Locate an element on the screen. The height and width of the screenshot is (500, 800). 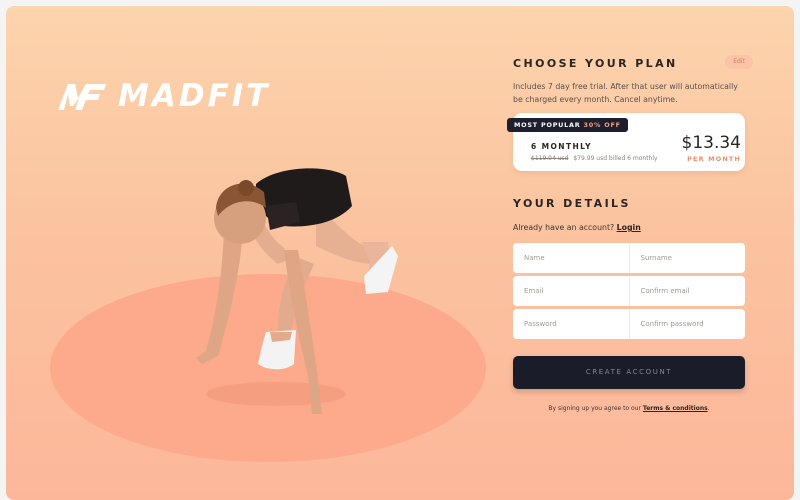
password-row is located at coordinates (629, 324).